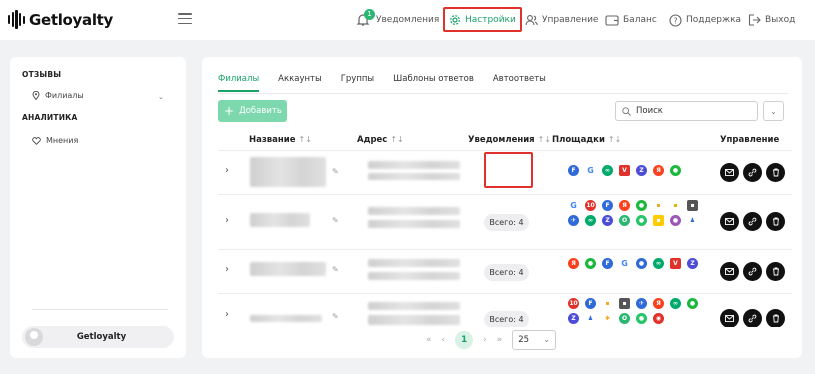 The width and height of the screenshot is (815, 374). What do you see at coordinates (686, 111) in the screenshot?
I see `search-input: Поиск` at bounding box center [686, 111].